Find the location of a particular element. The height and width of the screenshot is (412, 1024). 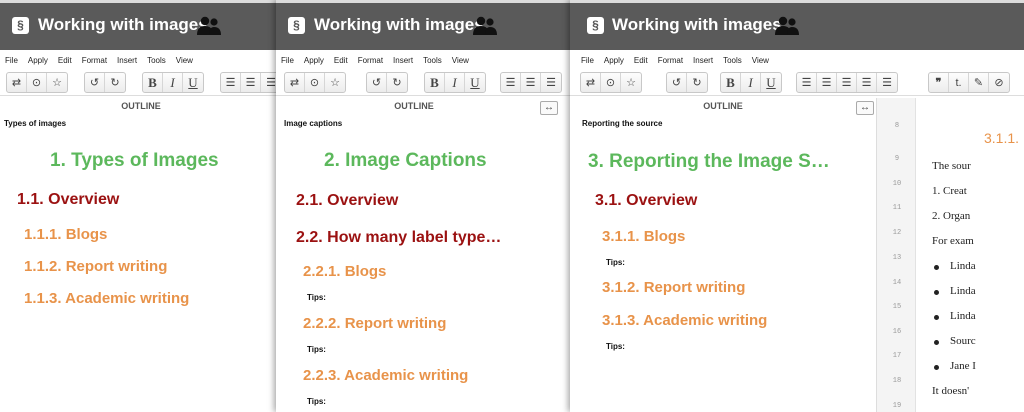

toolbar: ⇄ ⊙ ☆ ↺ ↻ B I U ☰ ☰ ☰ ☰ ☰ ❞ t. ✎ ⊘ is located at coordinates (797, 82).